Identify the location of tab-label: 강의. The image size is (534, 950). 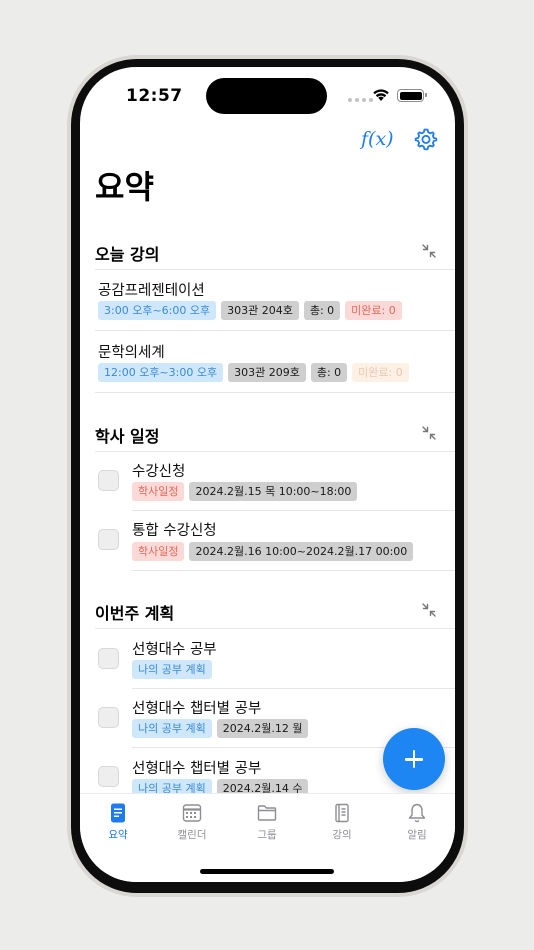
(342, 835).